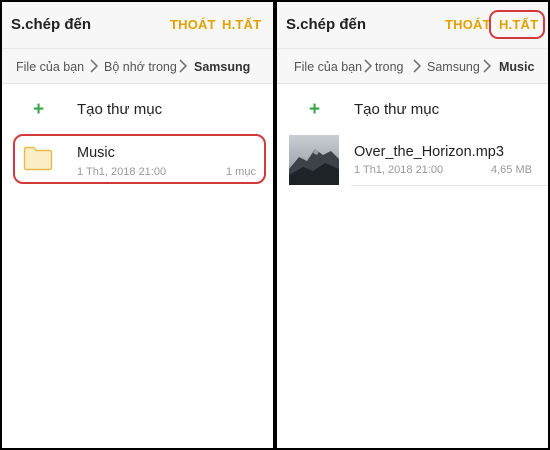 This screenshot has width=550, height=450. I want to click on breadcrumb: File của bạn Bộ nhớ trong Samsung, so click(137, 66).